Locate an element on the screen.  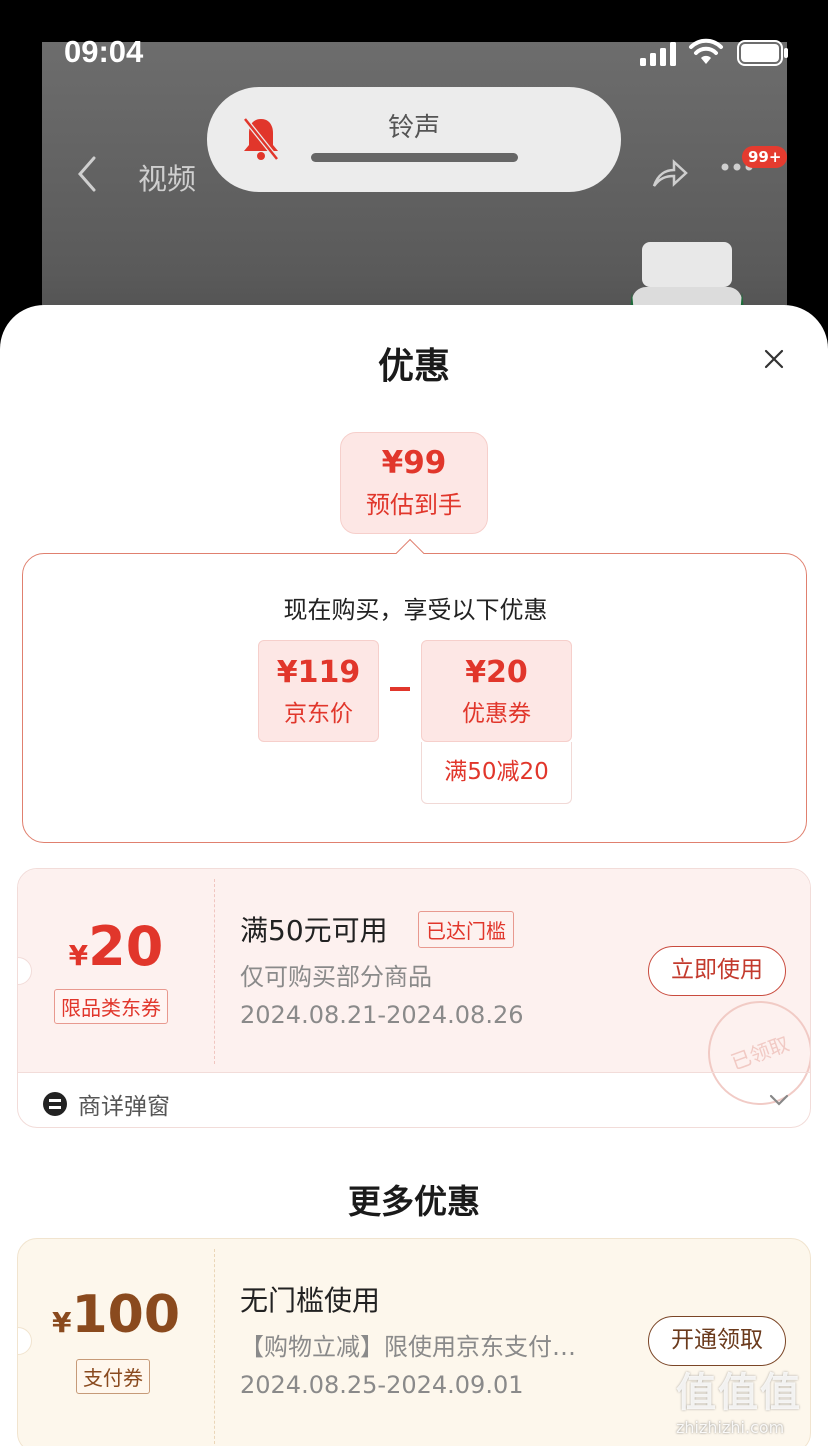
minus-sign is located at coordinates (400, 689).